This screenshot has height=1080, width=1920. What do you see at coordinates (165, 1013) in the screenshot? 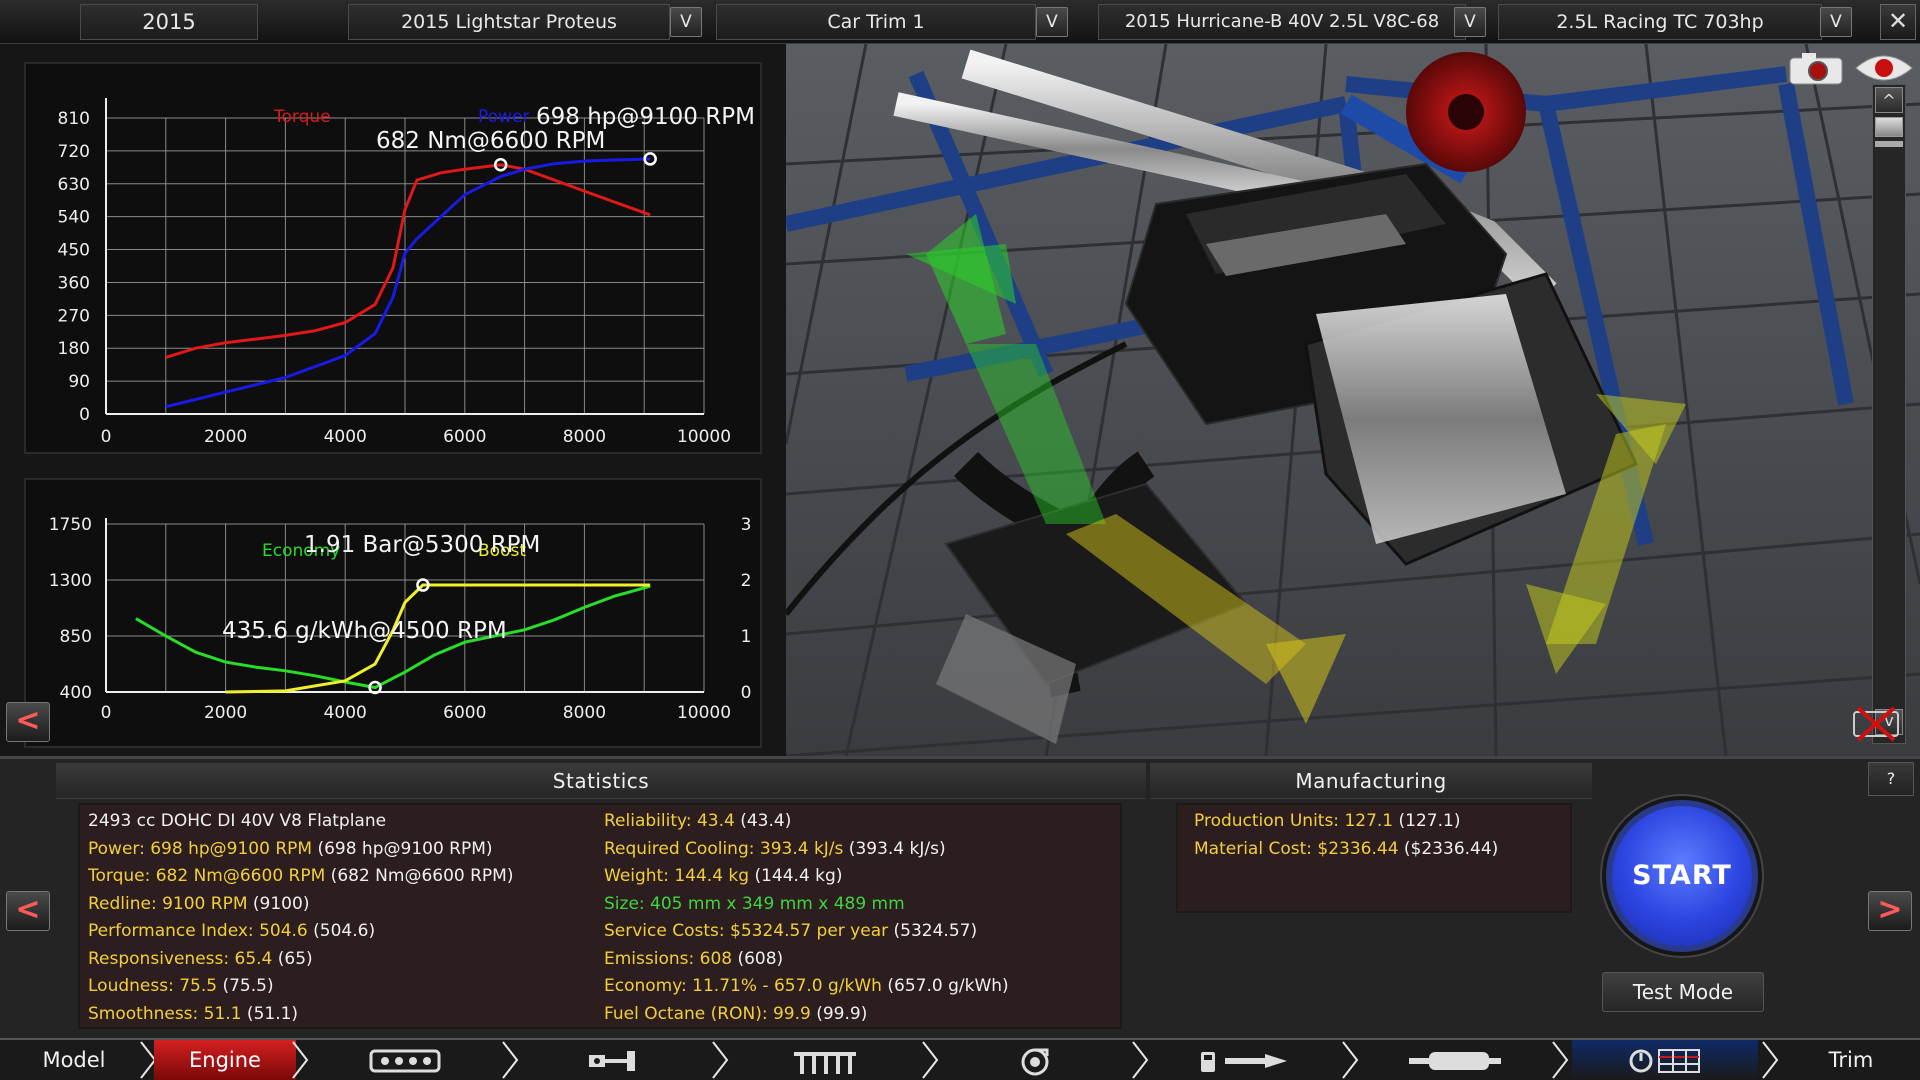
I see `stat-value: Smoothness: 51.1` at bounding box center [165, 1013].